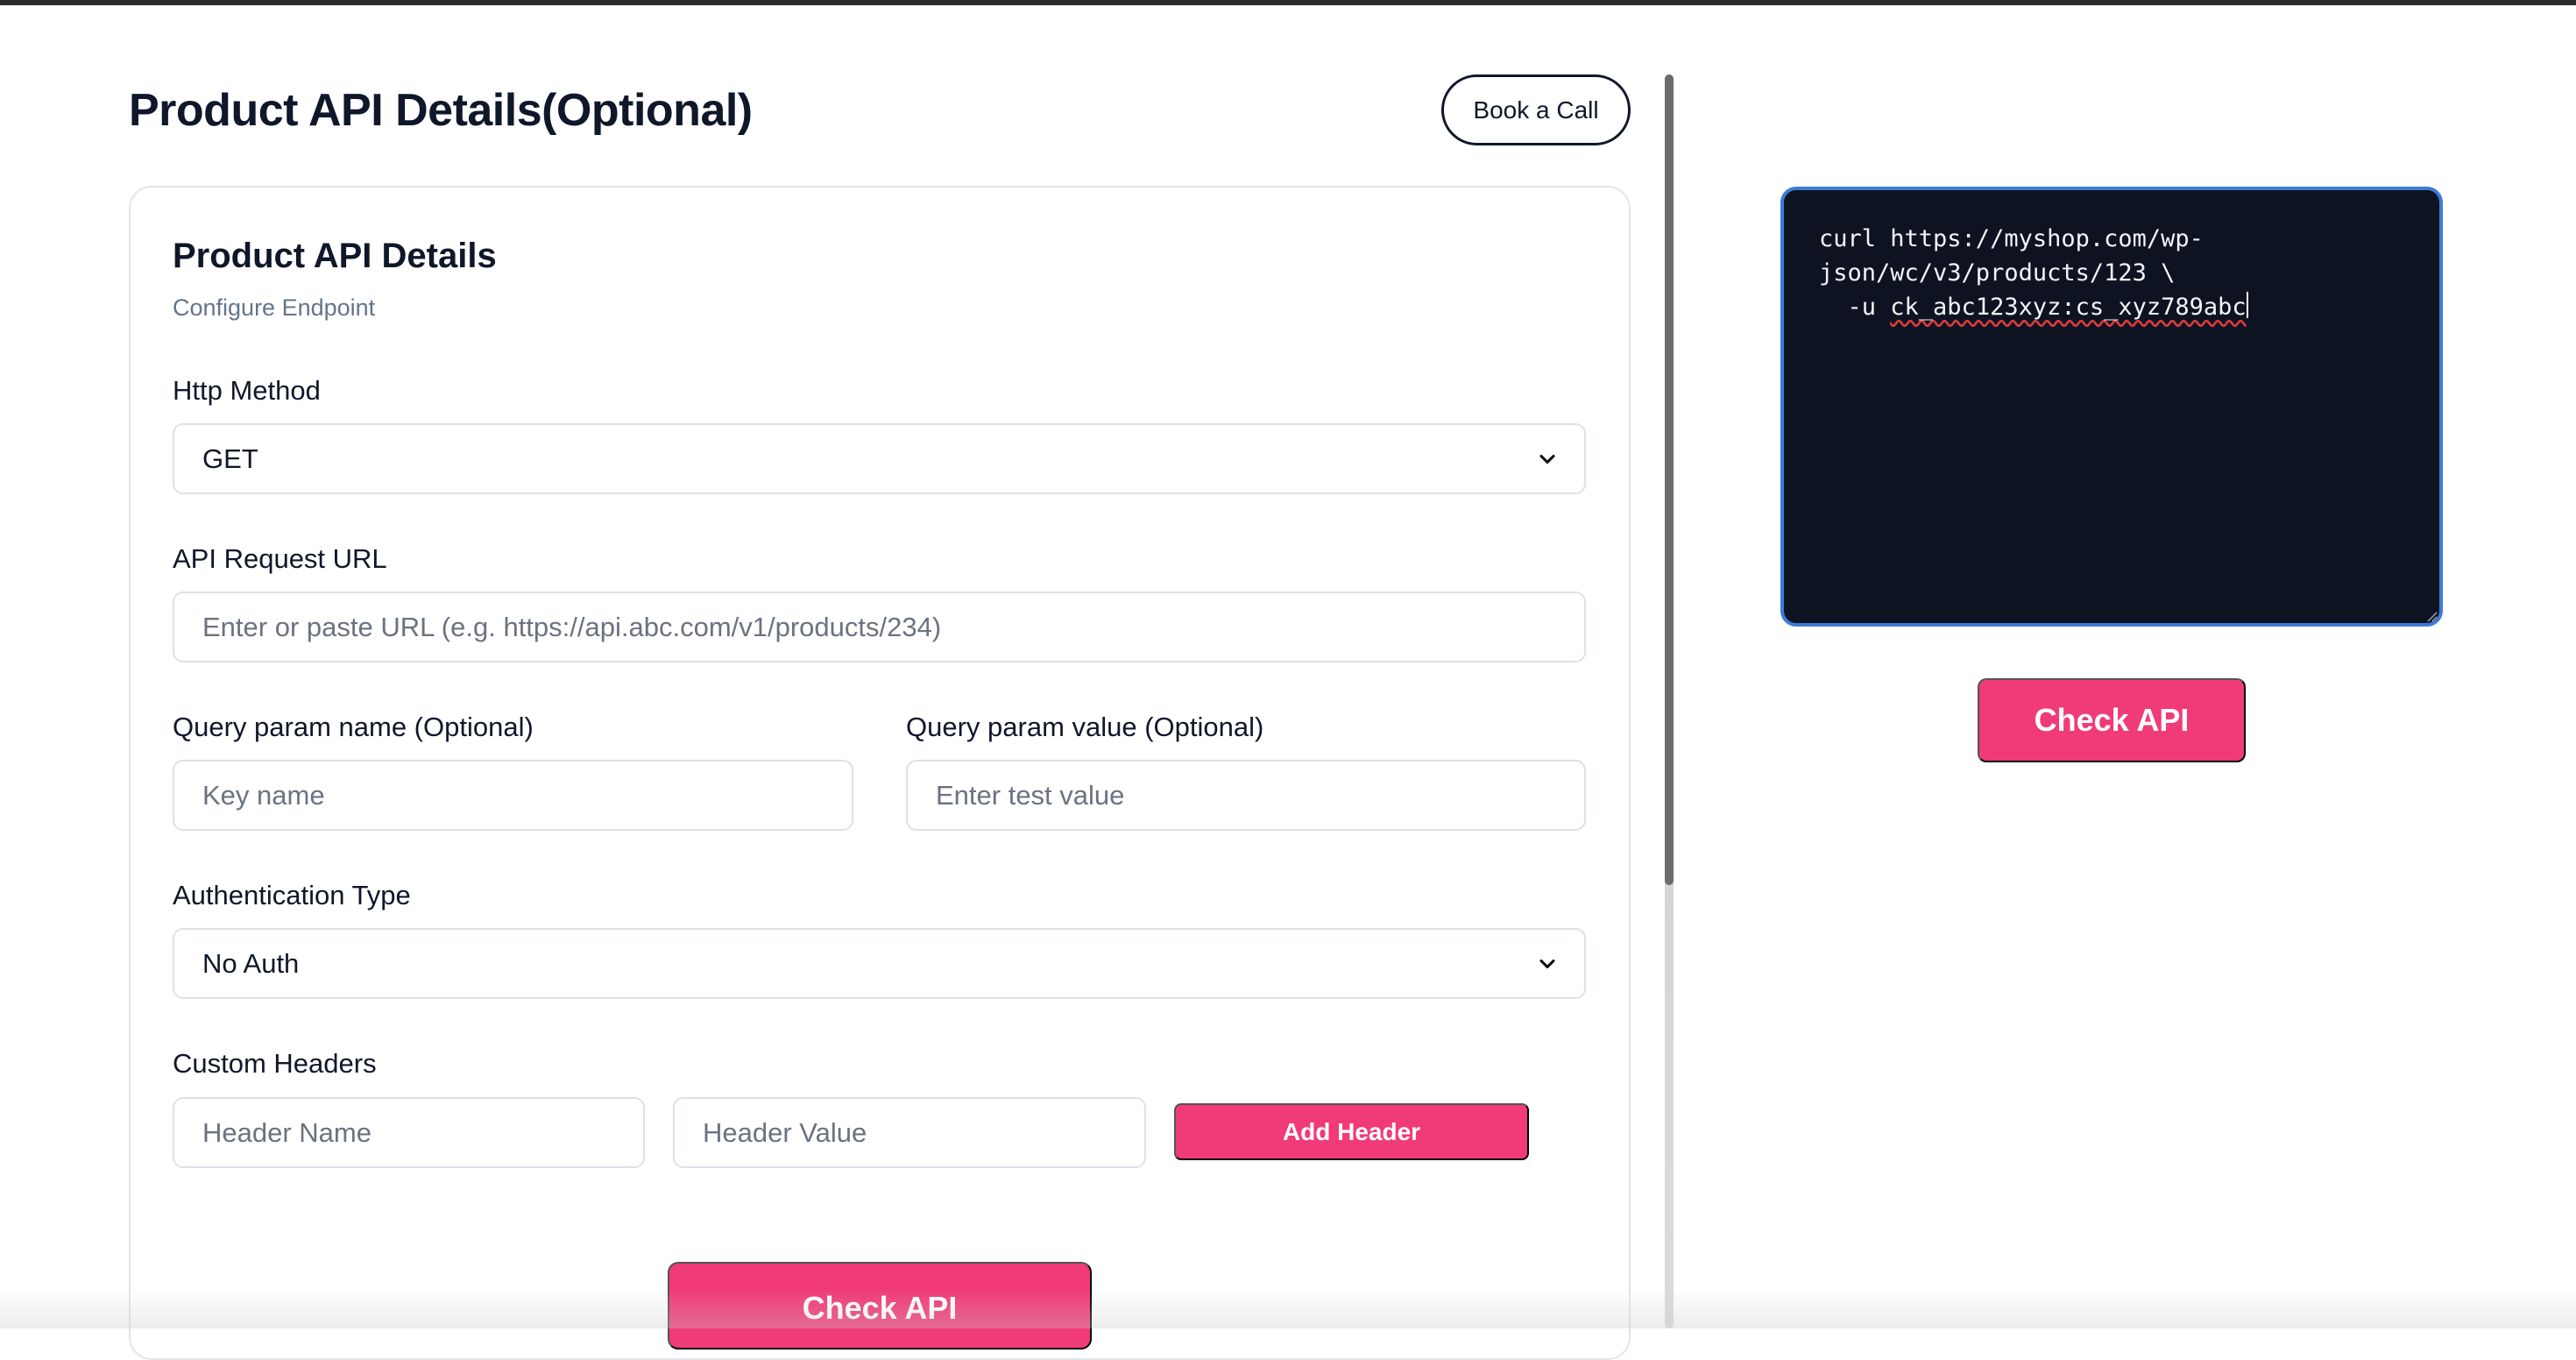 The height and width of the screenshot is (1360, 2576). What do you see at coordinates (251, 963) in the screenshot?
I see `auth-type-value: No Auth` at bounding box center [251, 963].